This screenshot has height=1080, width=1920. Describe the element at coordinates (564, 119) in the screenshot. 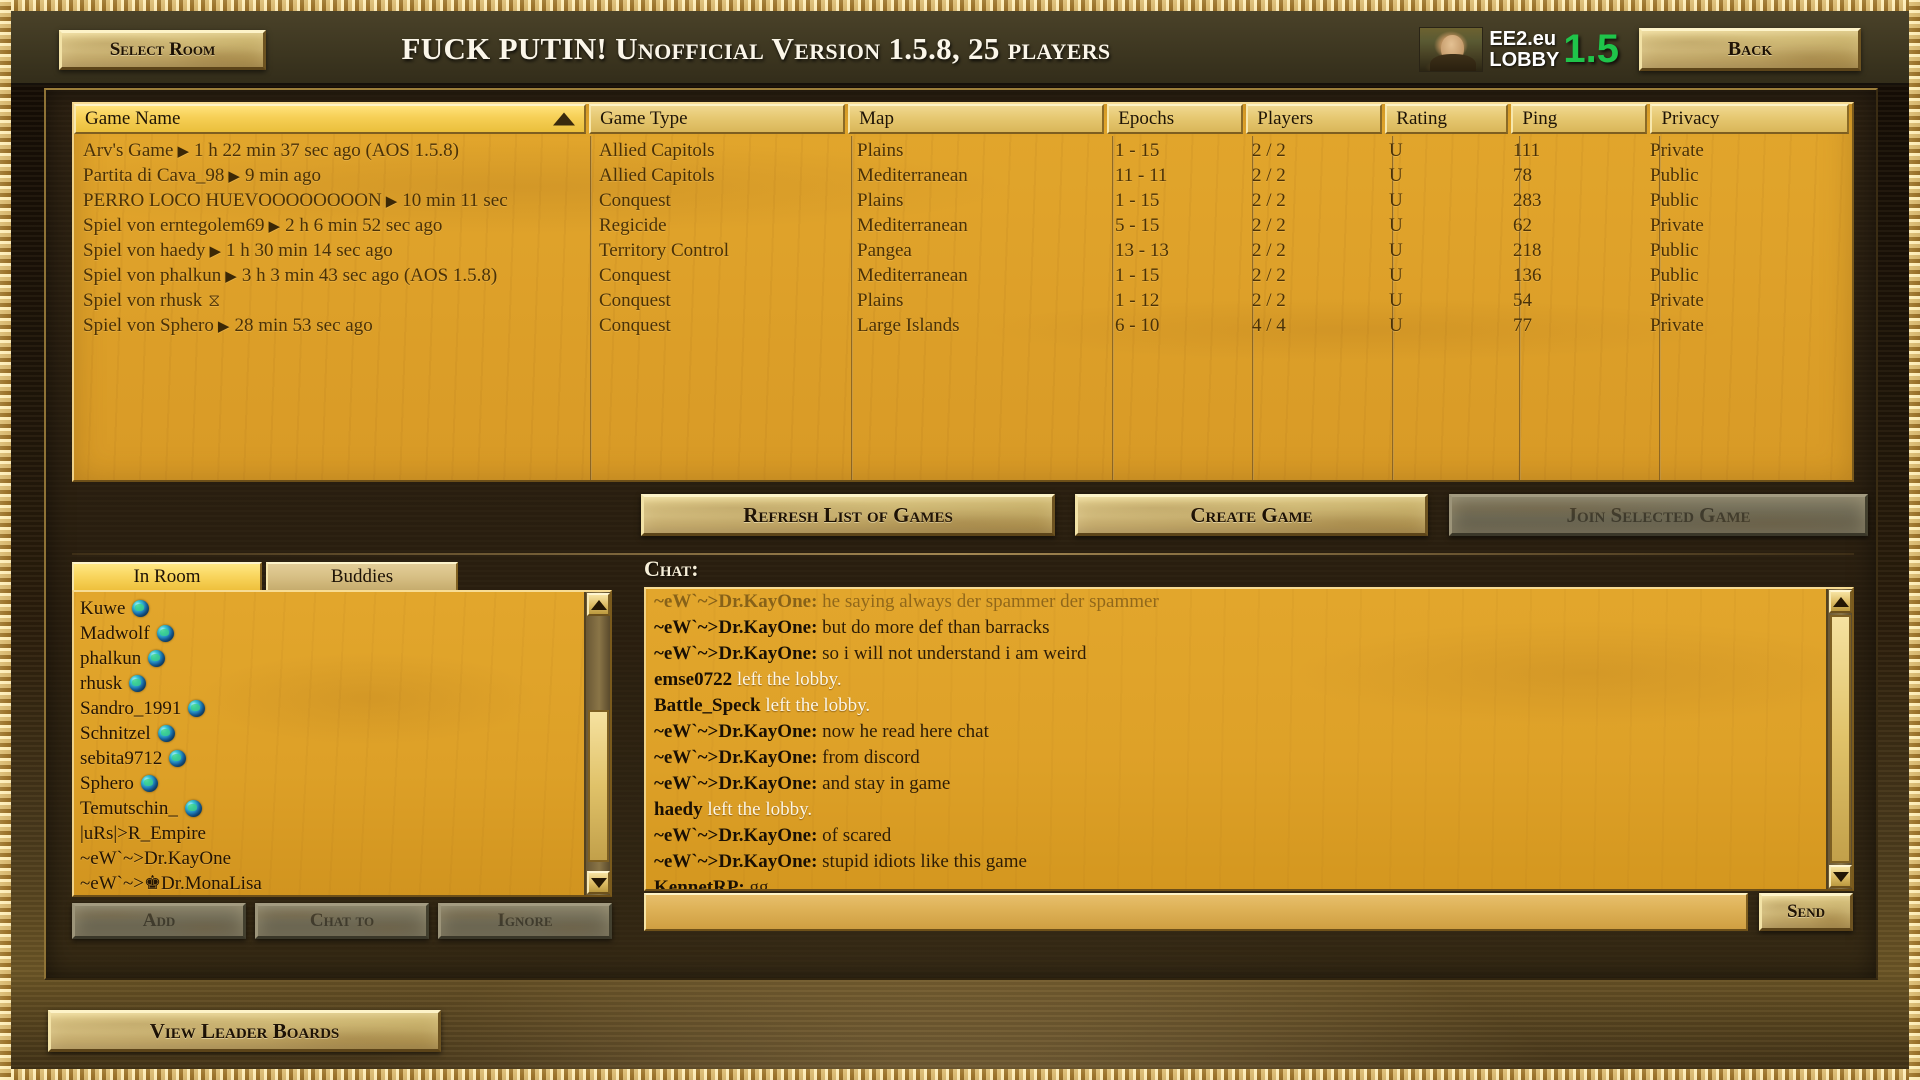

I see `sort-ascending-icon` at that location.